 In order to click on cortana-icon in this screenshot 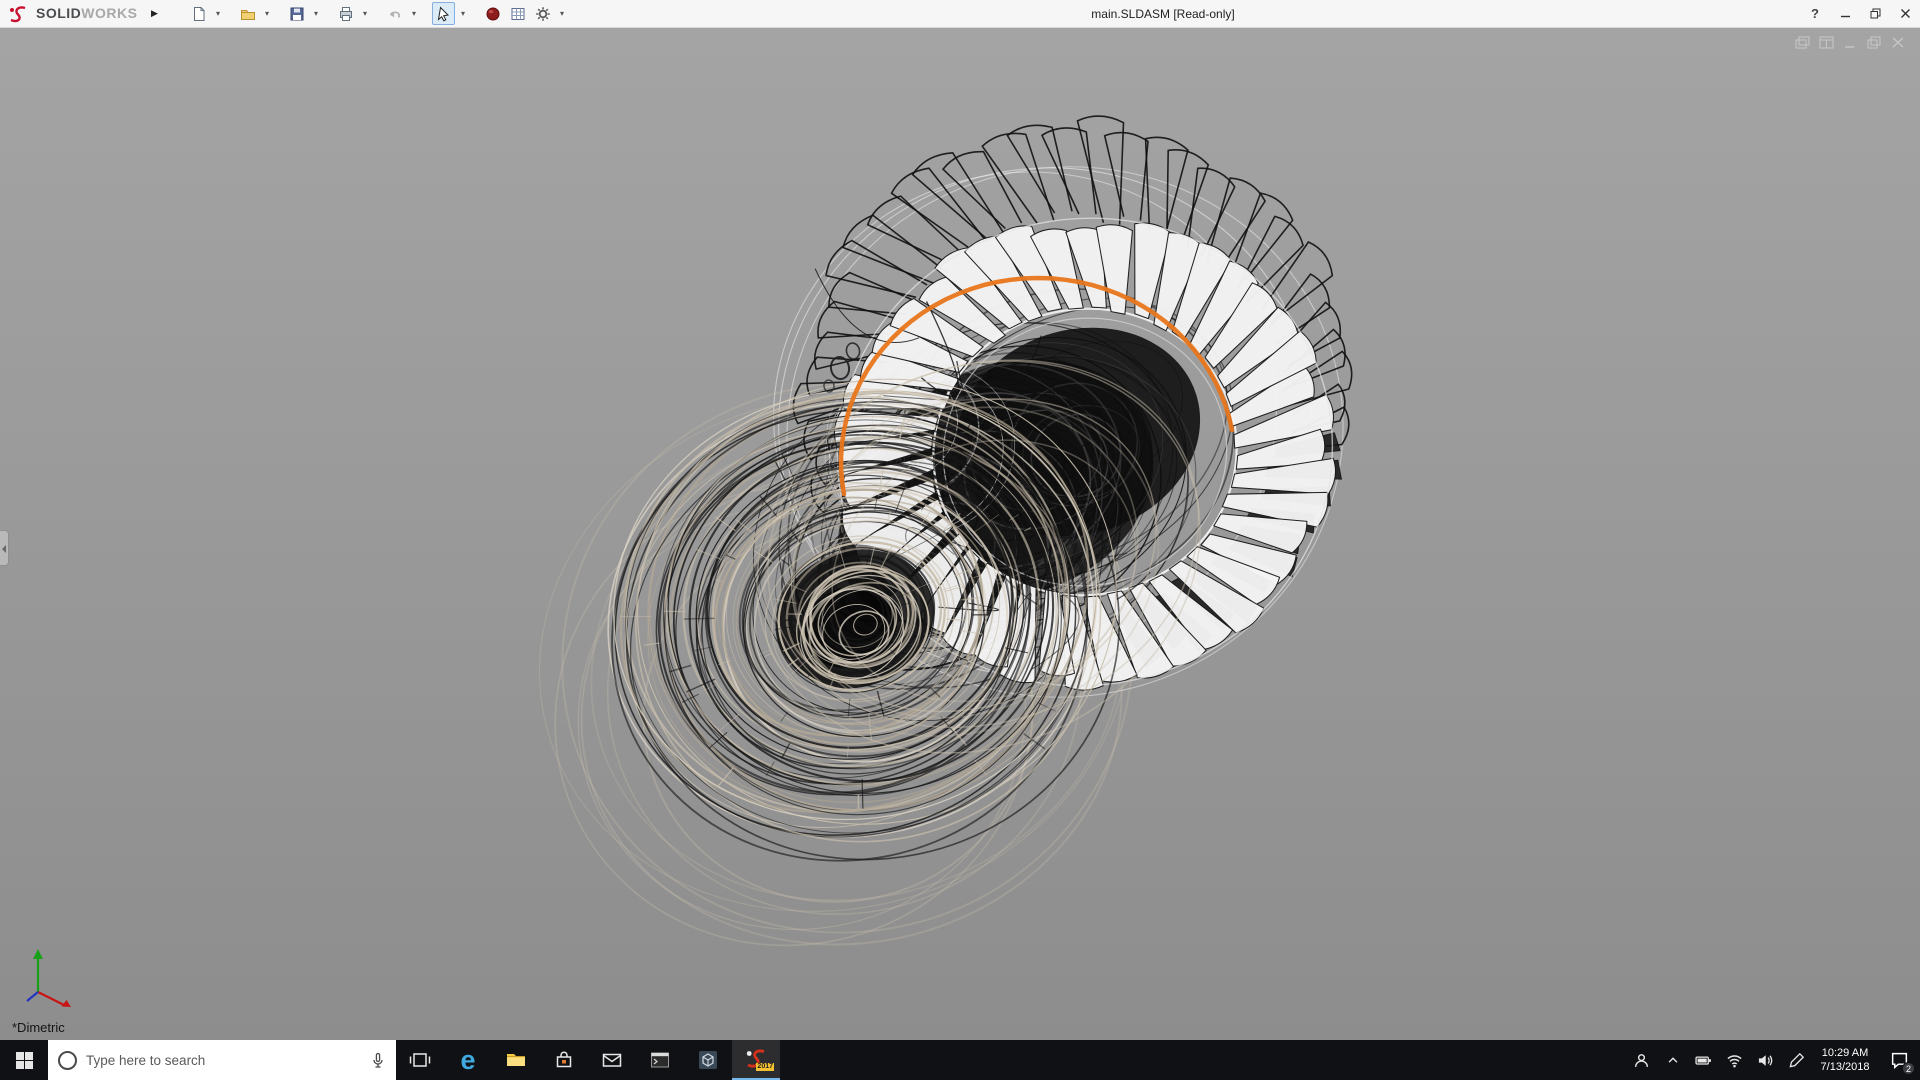, I will do `click(67, 1060)`.